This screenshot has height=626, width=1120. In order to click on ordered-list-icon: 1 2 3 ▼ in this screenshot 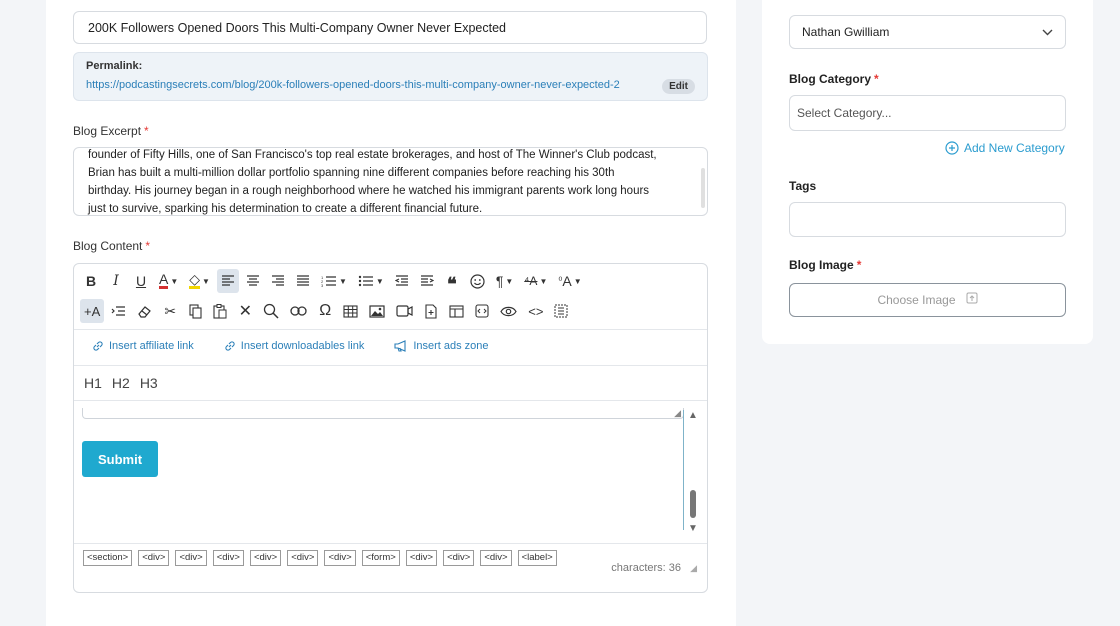, I will do `click(334, 281)`.